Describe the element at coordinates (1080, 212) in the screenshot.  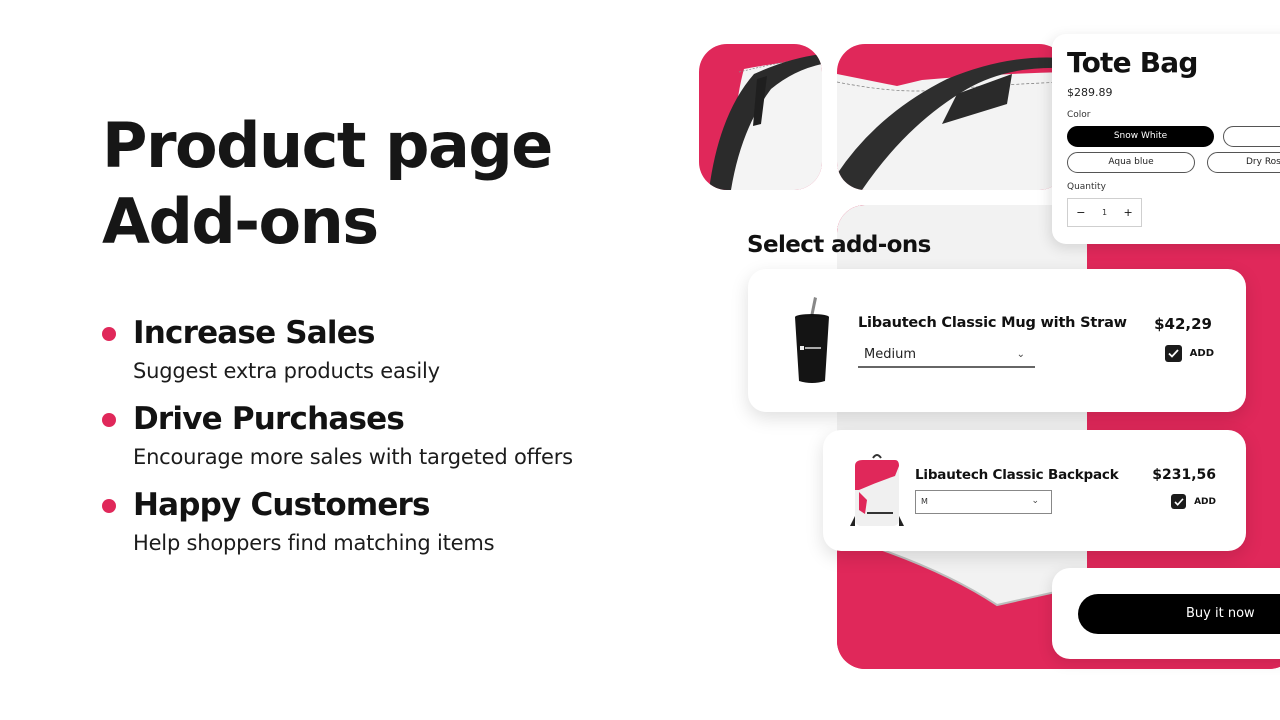
I see `quantity-decrease-button: −` at that location.